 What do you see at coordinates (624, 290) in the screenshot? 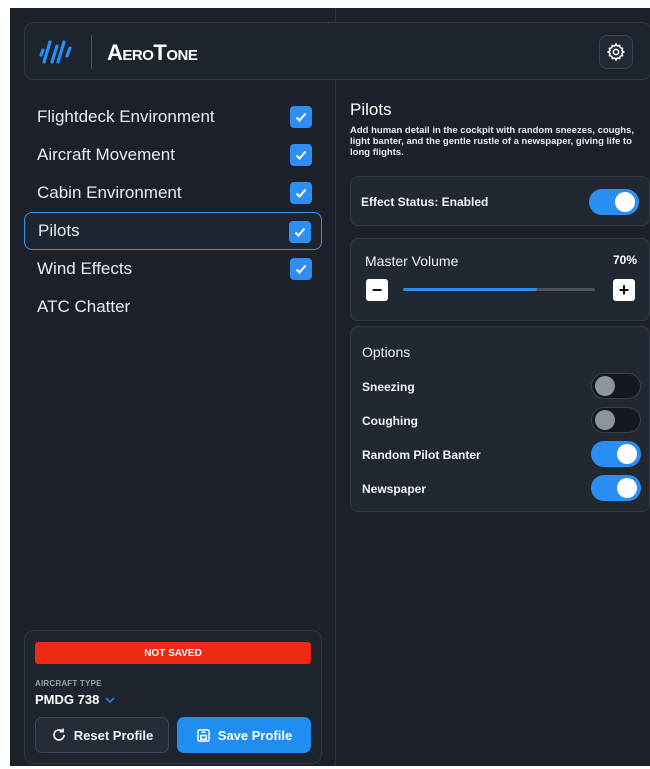
I see `volume-increase-button: +` at bounding box center [624, 290].